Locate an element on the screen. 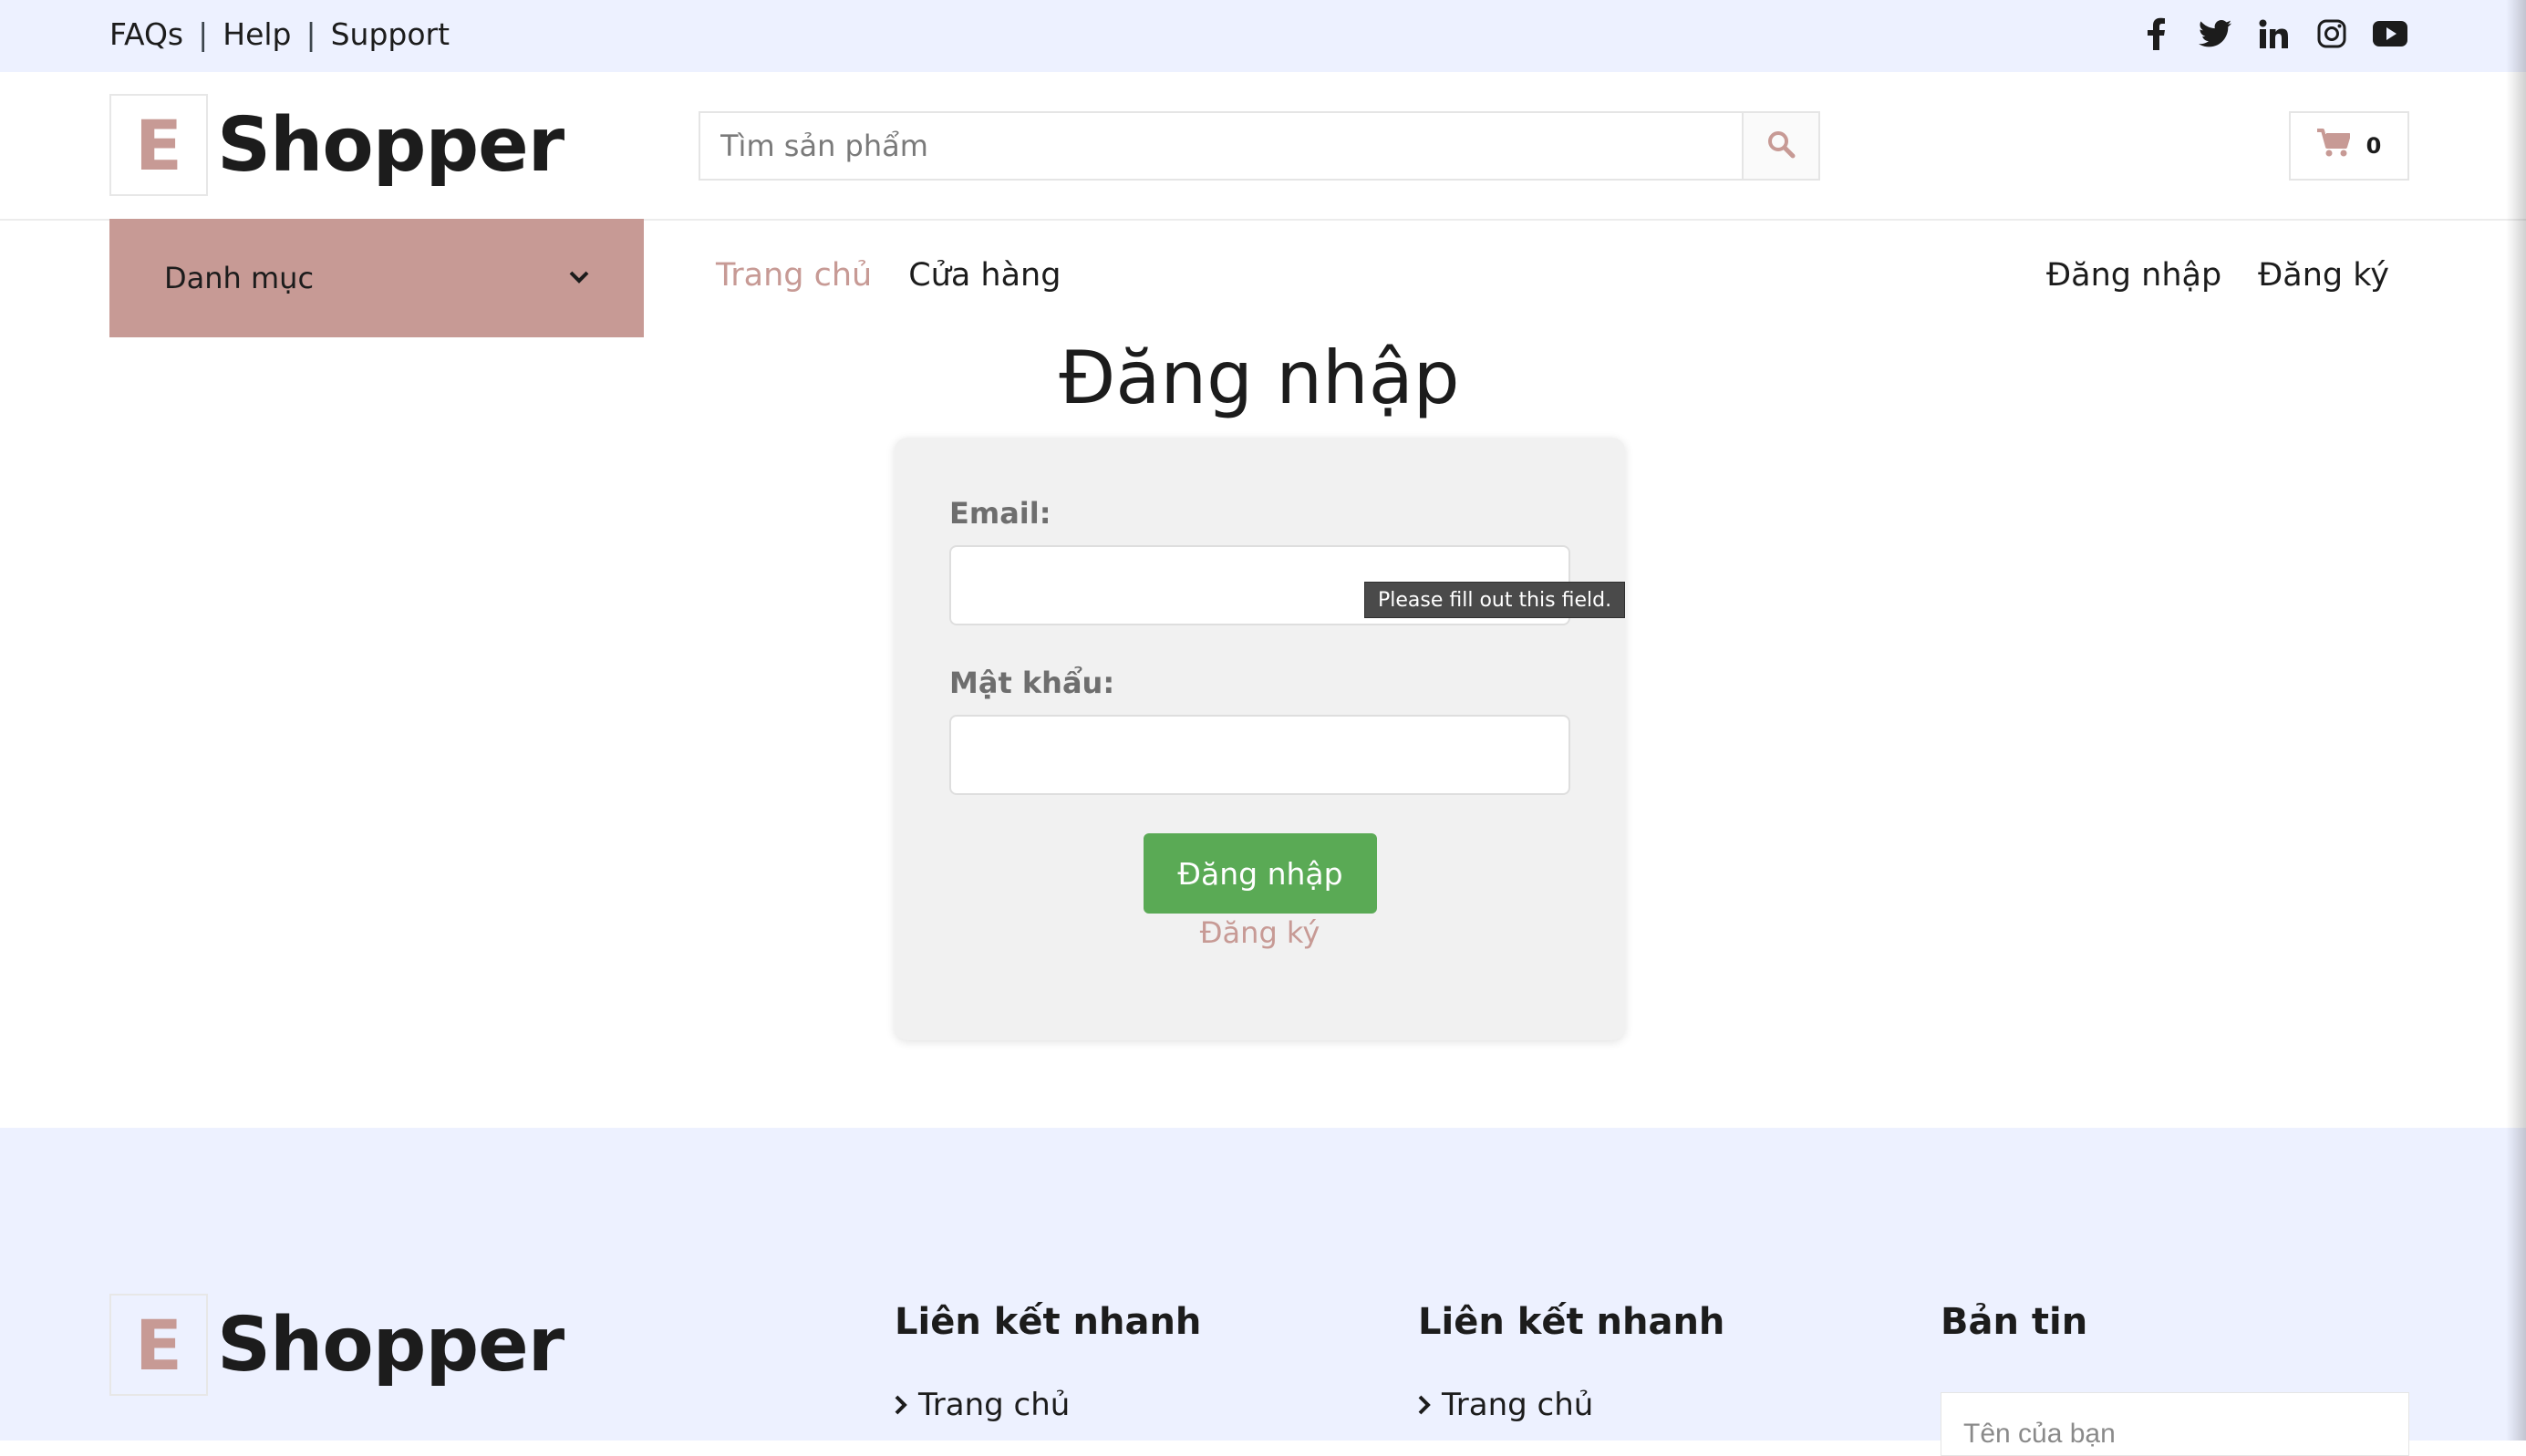 This screenshot has width=2526, height=1456. password-field-wrapper is located at coordinates (1259, 755).